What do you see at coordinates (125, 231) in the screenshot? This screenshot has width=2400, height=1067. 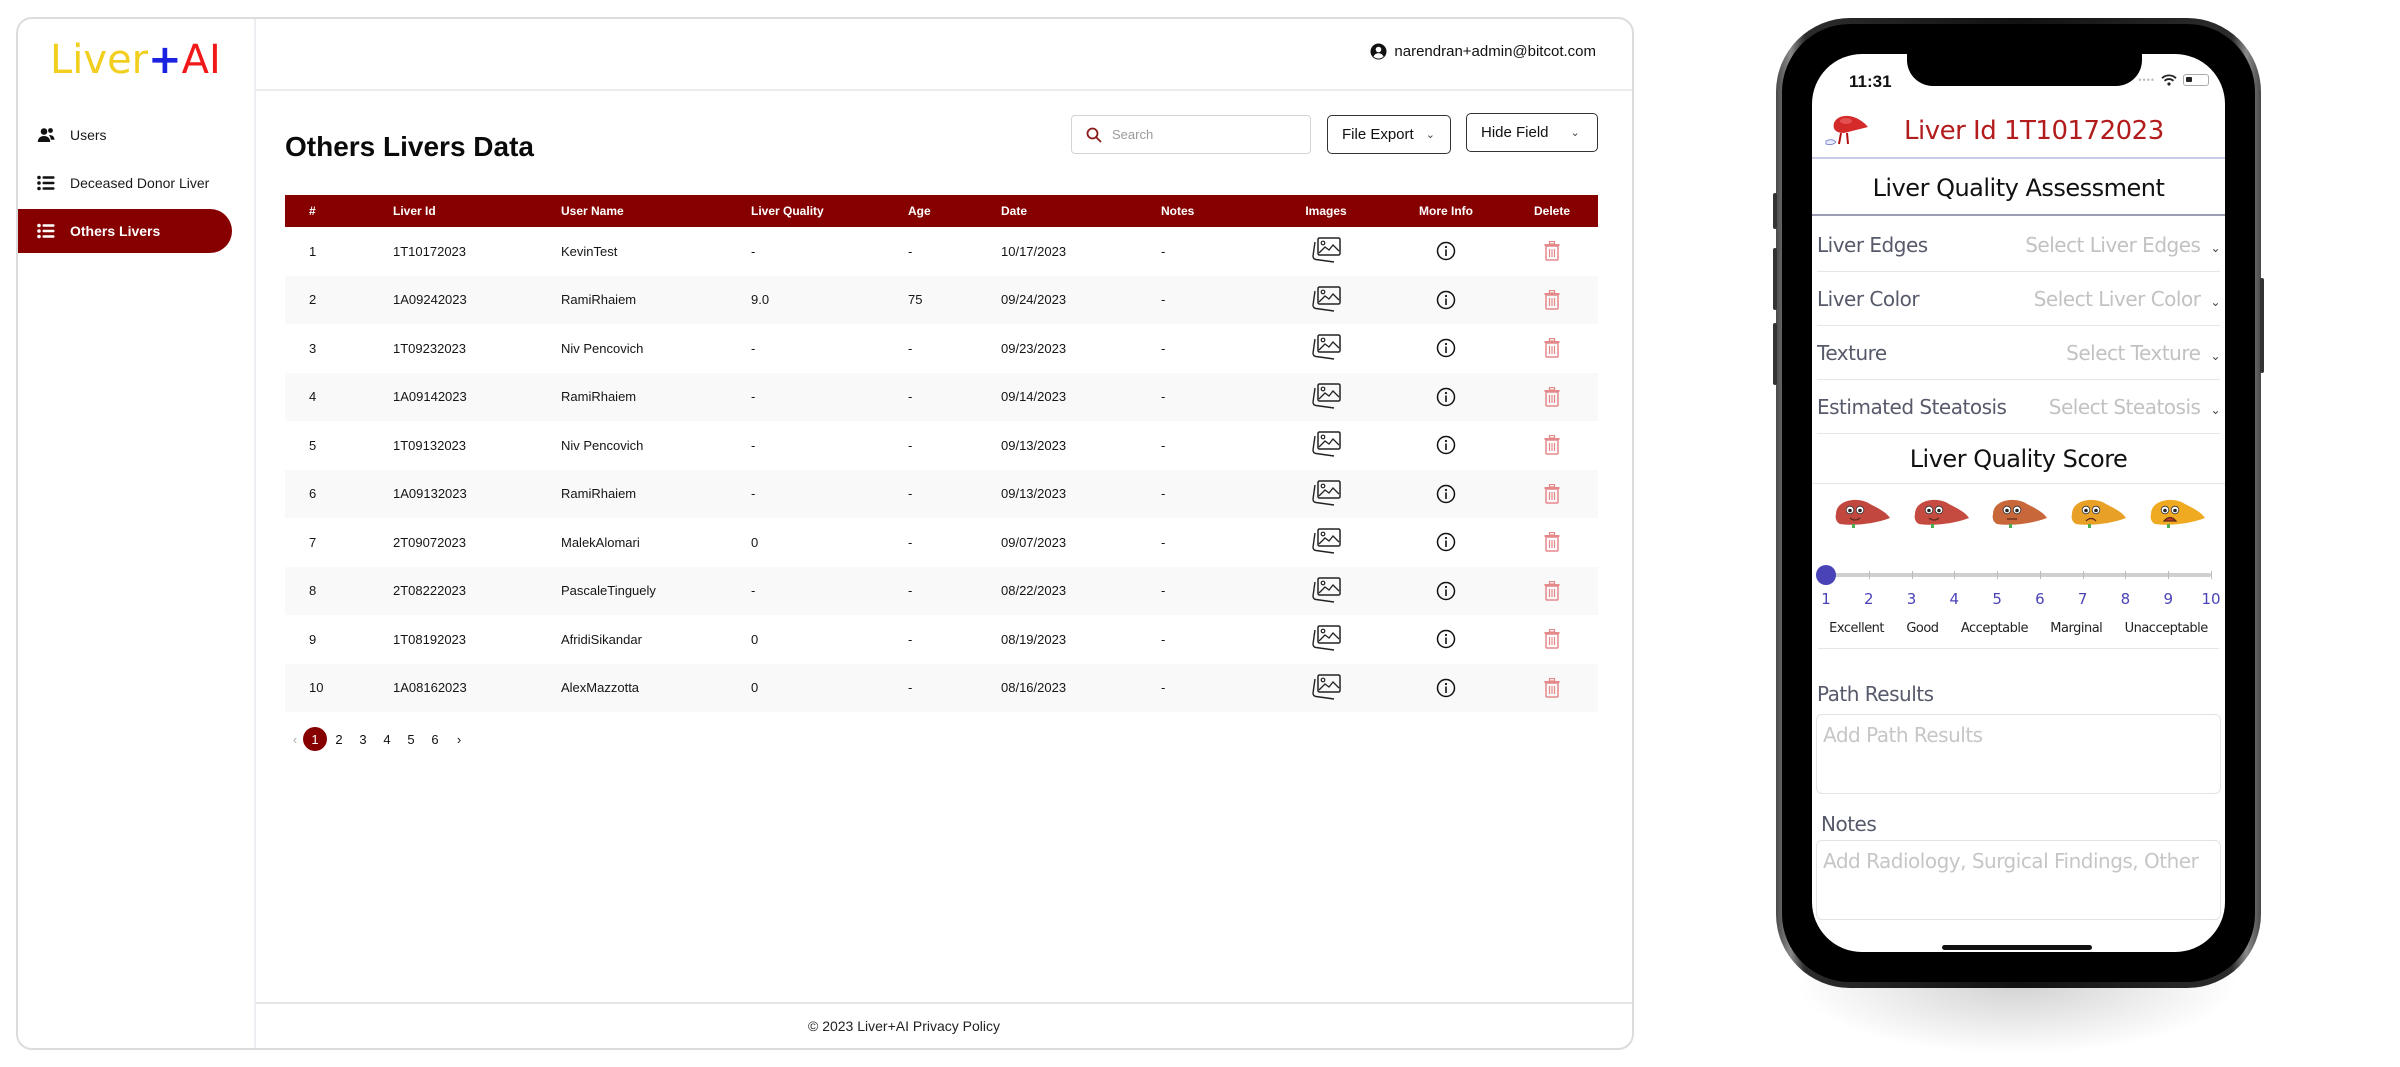 I see `sidebar-item-others-livers: Others Livers` at bounding box center [125, 231].